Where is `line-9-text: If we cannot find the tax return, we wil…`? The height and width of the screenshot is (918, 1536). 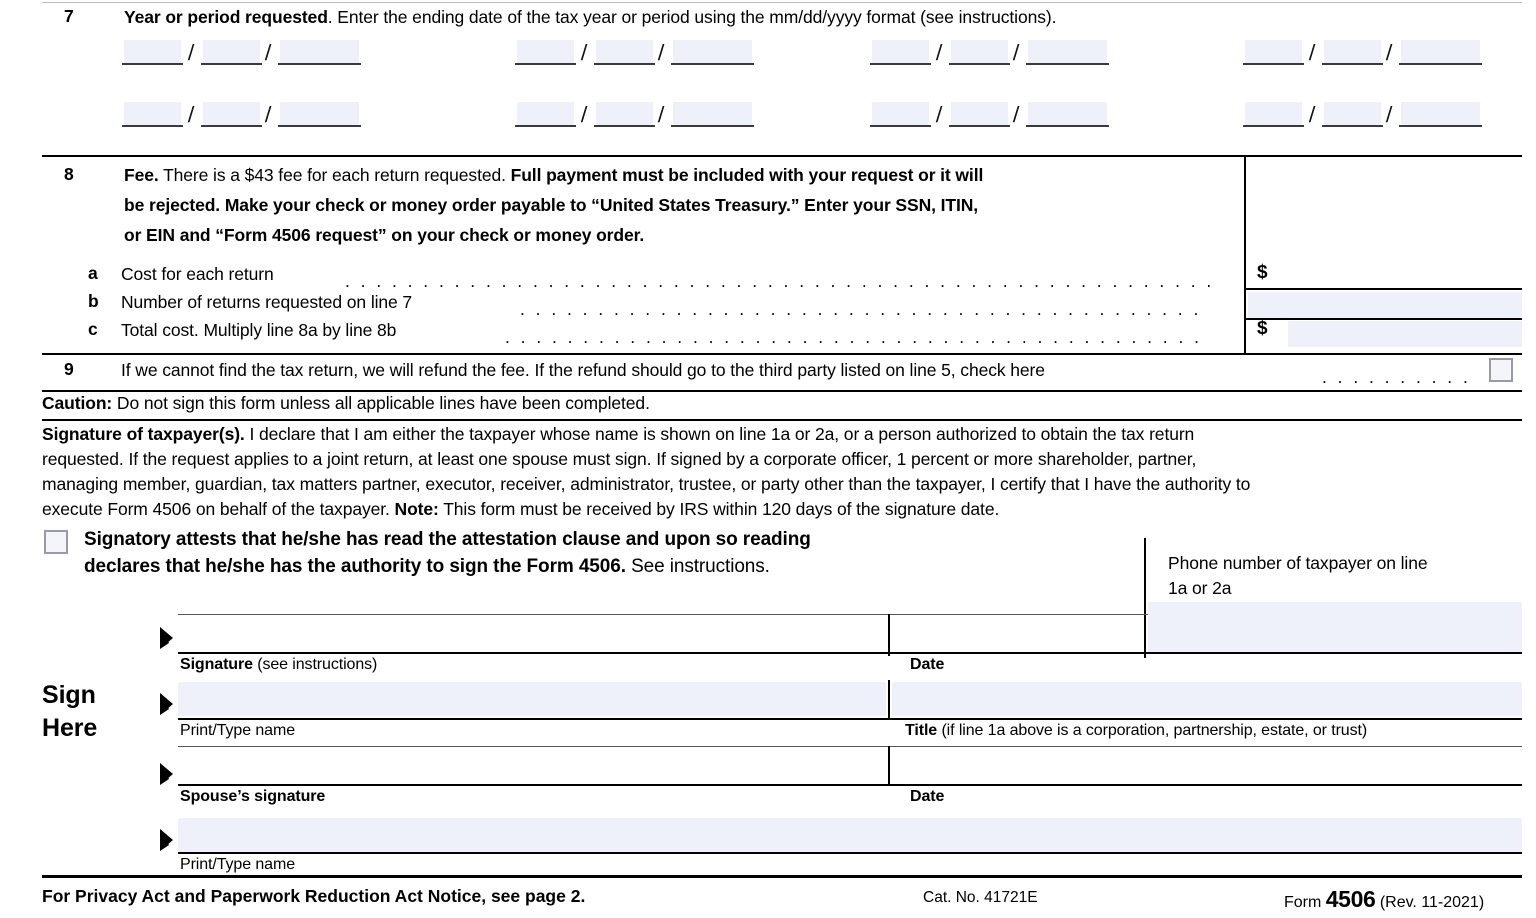 line-9-text: If we cannot find the tax return, we wil… is located at coordinates (583, 370).